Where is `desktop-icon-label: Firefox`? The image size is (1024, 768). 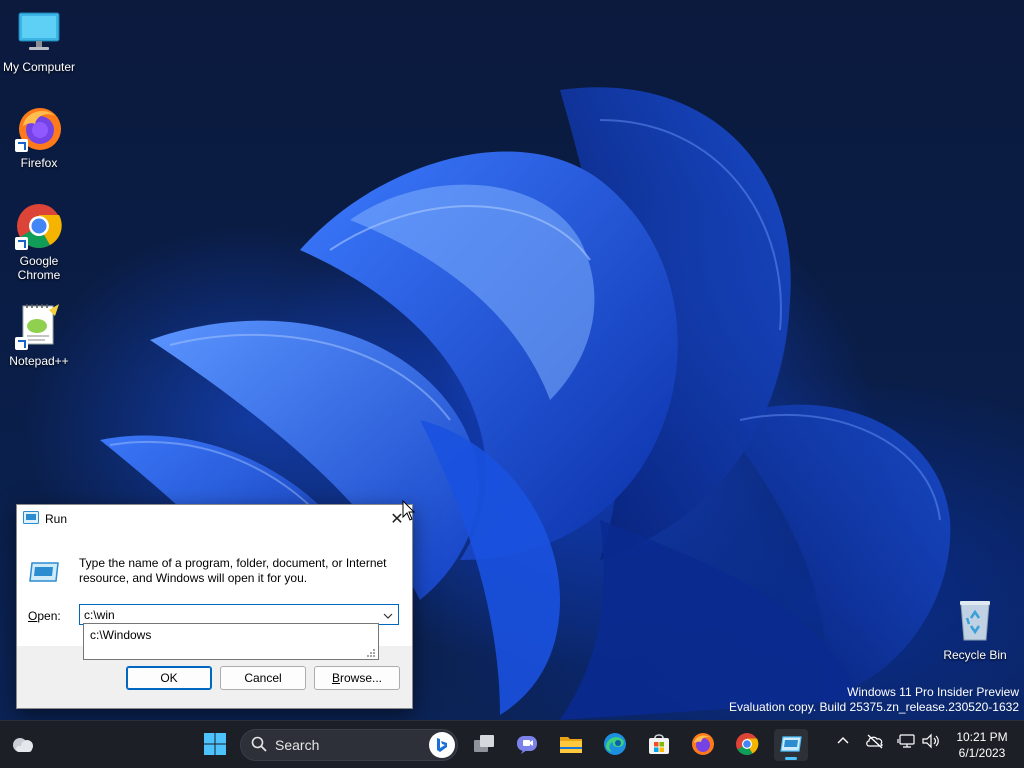
desktop-icon-label: Firefox is located at coordinates (39, 163).